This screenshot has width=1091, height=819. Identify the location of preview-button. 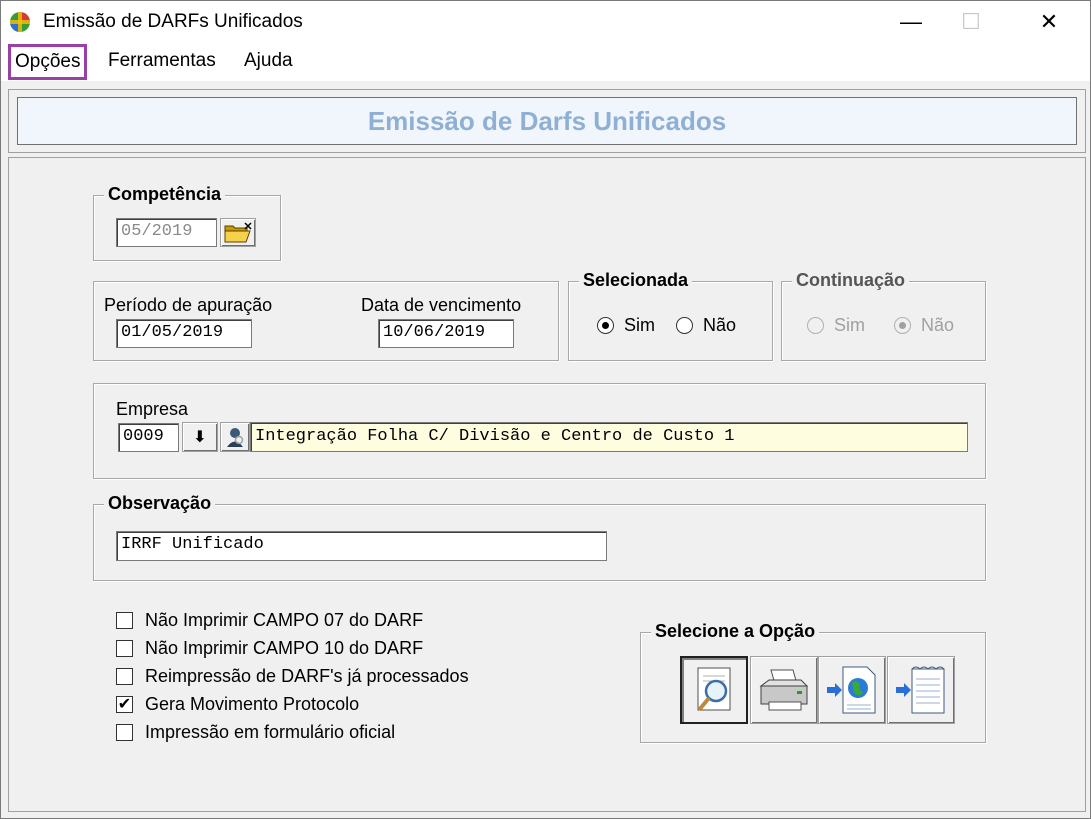
(714, 690).